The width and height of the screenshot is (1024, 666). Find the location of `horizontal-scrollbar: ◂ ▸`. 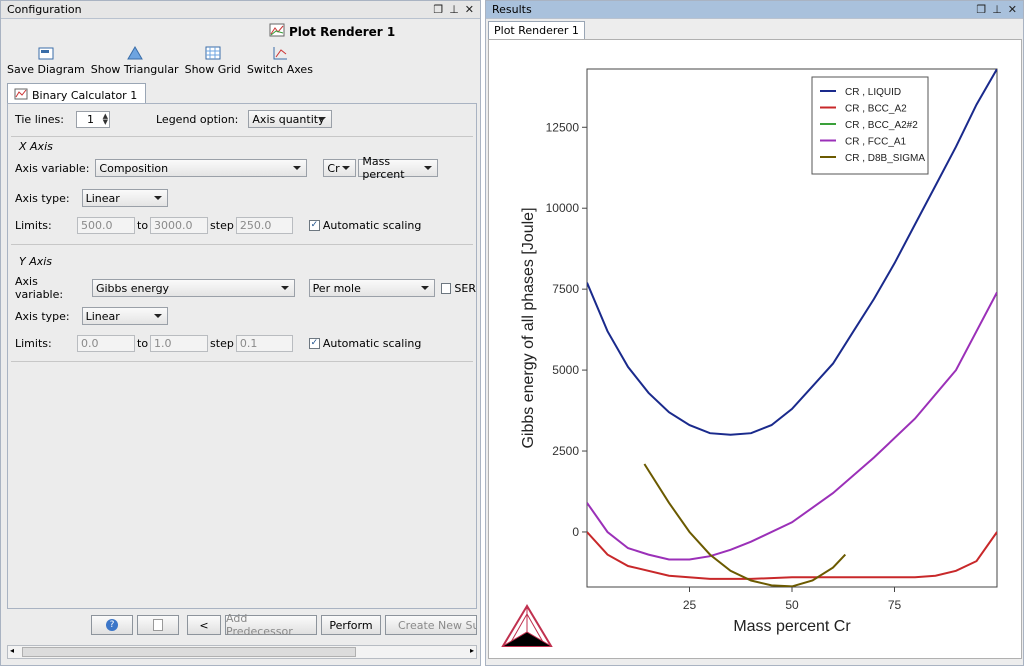

horizontal-scrollbar: ◂ ▸ is located at coordinates (242, 652).